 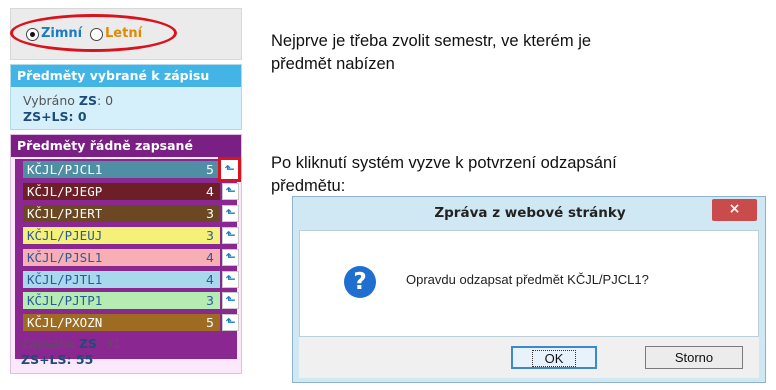 What do you see at coordinates (80, 359) in the screenshot?
I see `enrolled-total-value: : 55` at bounding box center [80, 359].